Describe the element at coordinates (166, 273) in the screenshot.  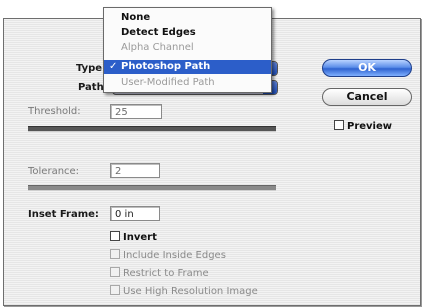
I see `restrict-to-frame-label: Restrict to Frame` at that location.